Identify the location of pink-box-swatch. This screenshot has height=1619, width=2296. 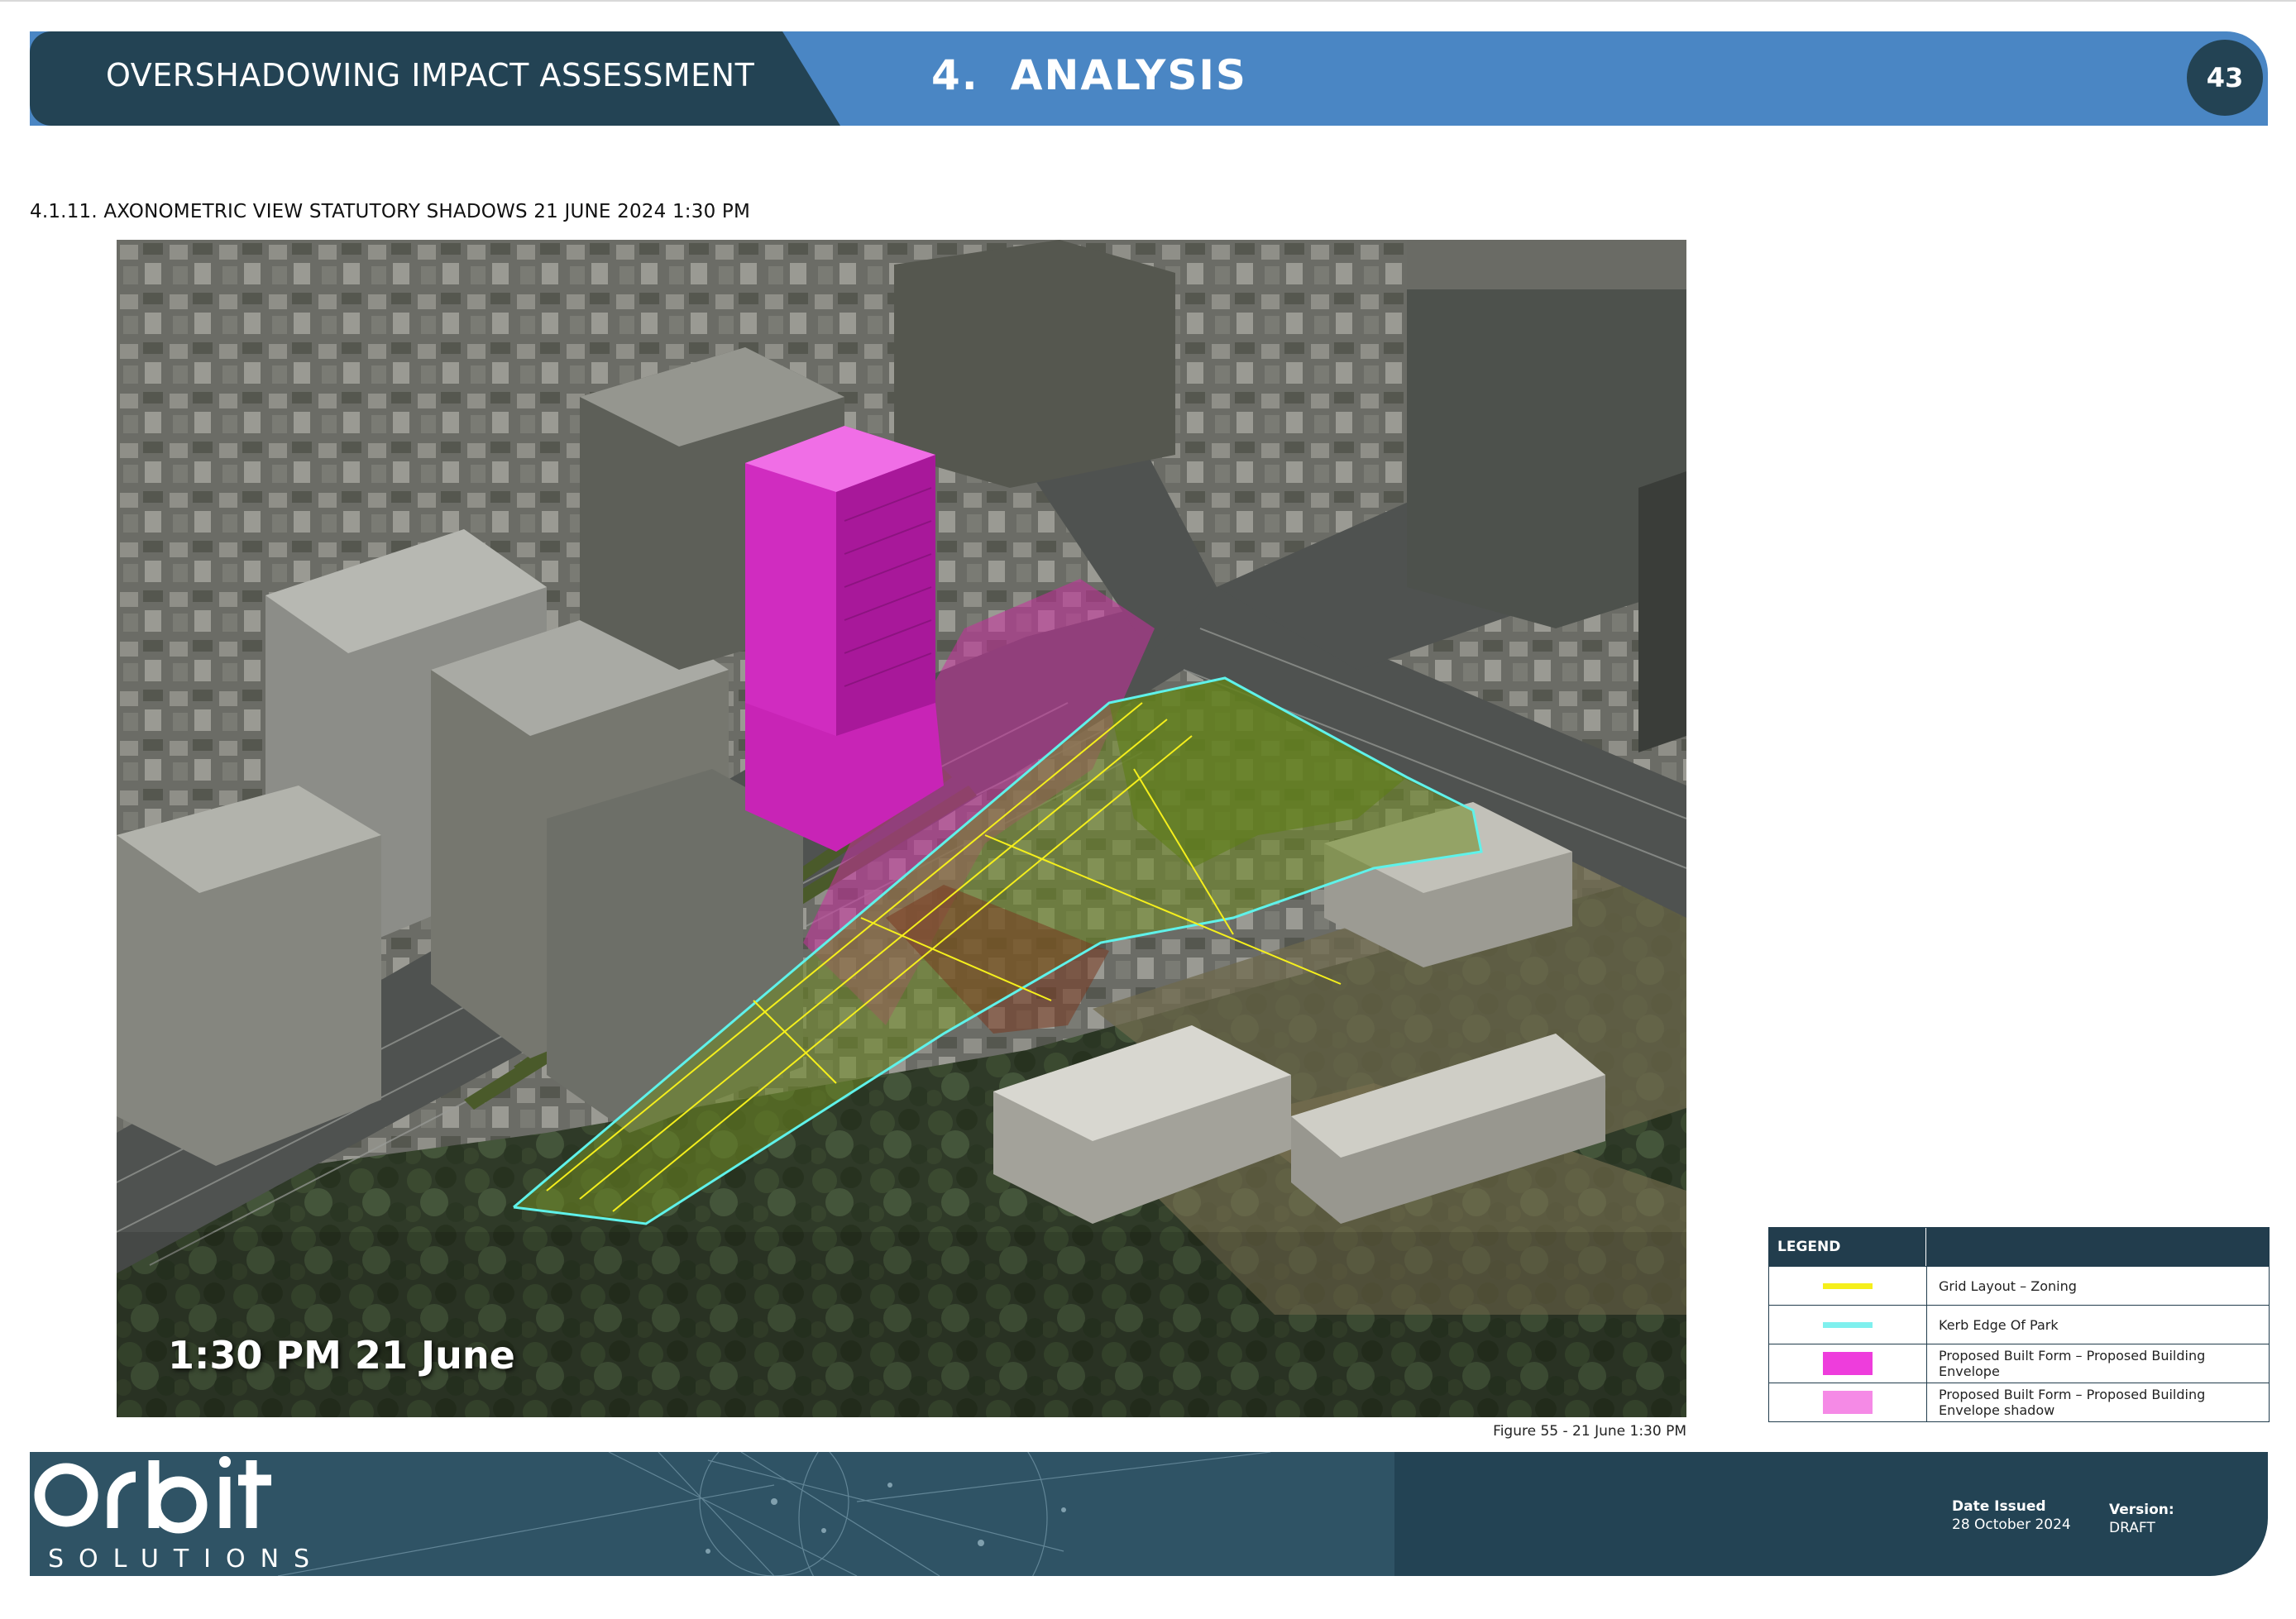
(1848, 1402).